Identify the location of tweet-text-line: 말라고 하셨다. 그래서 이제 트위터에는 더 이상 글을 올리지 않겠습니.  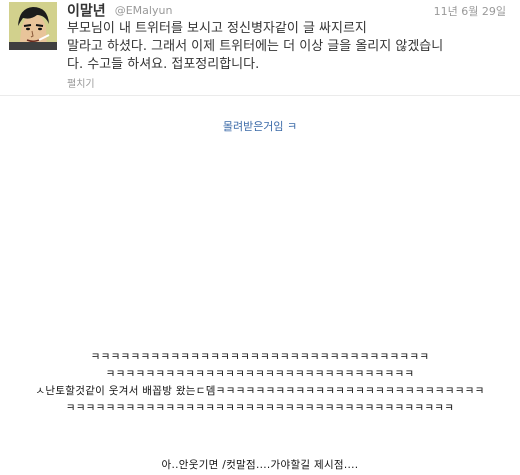
(255, 46).